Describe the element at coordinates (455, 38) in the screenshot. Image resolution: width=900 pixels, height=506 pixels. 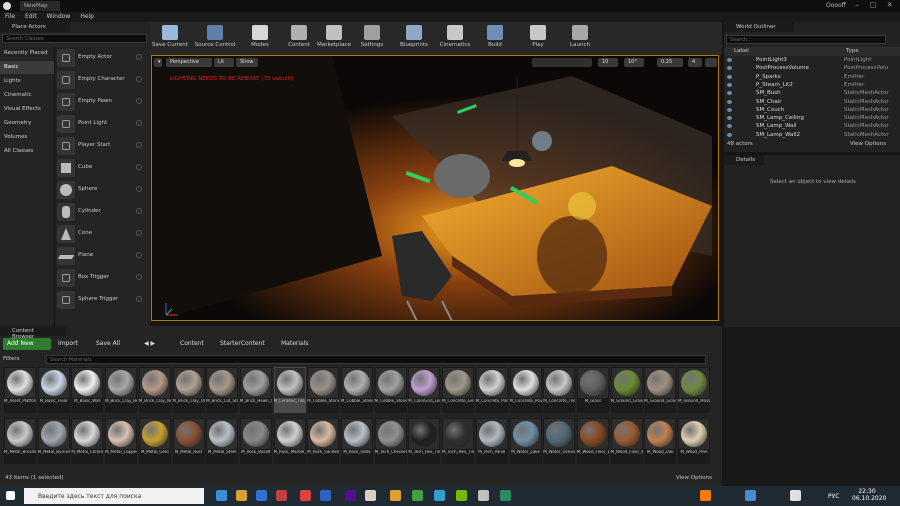
I see `cinematics-button: Cinematics` at that location.